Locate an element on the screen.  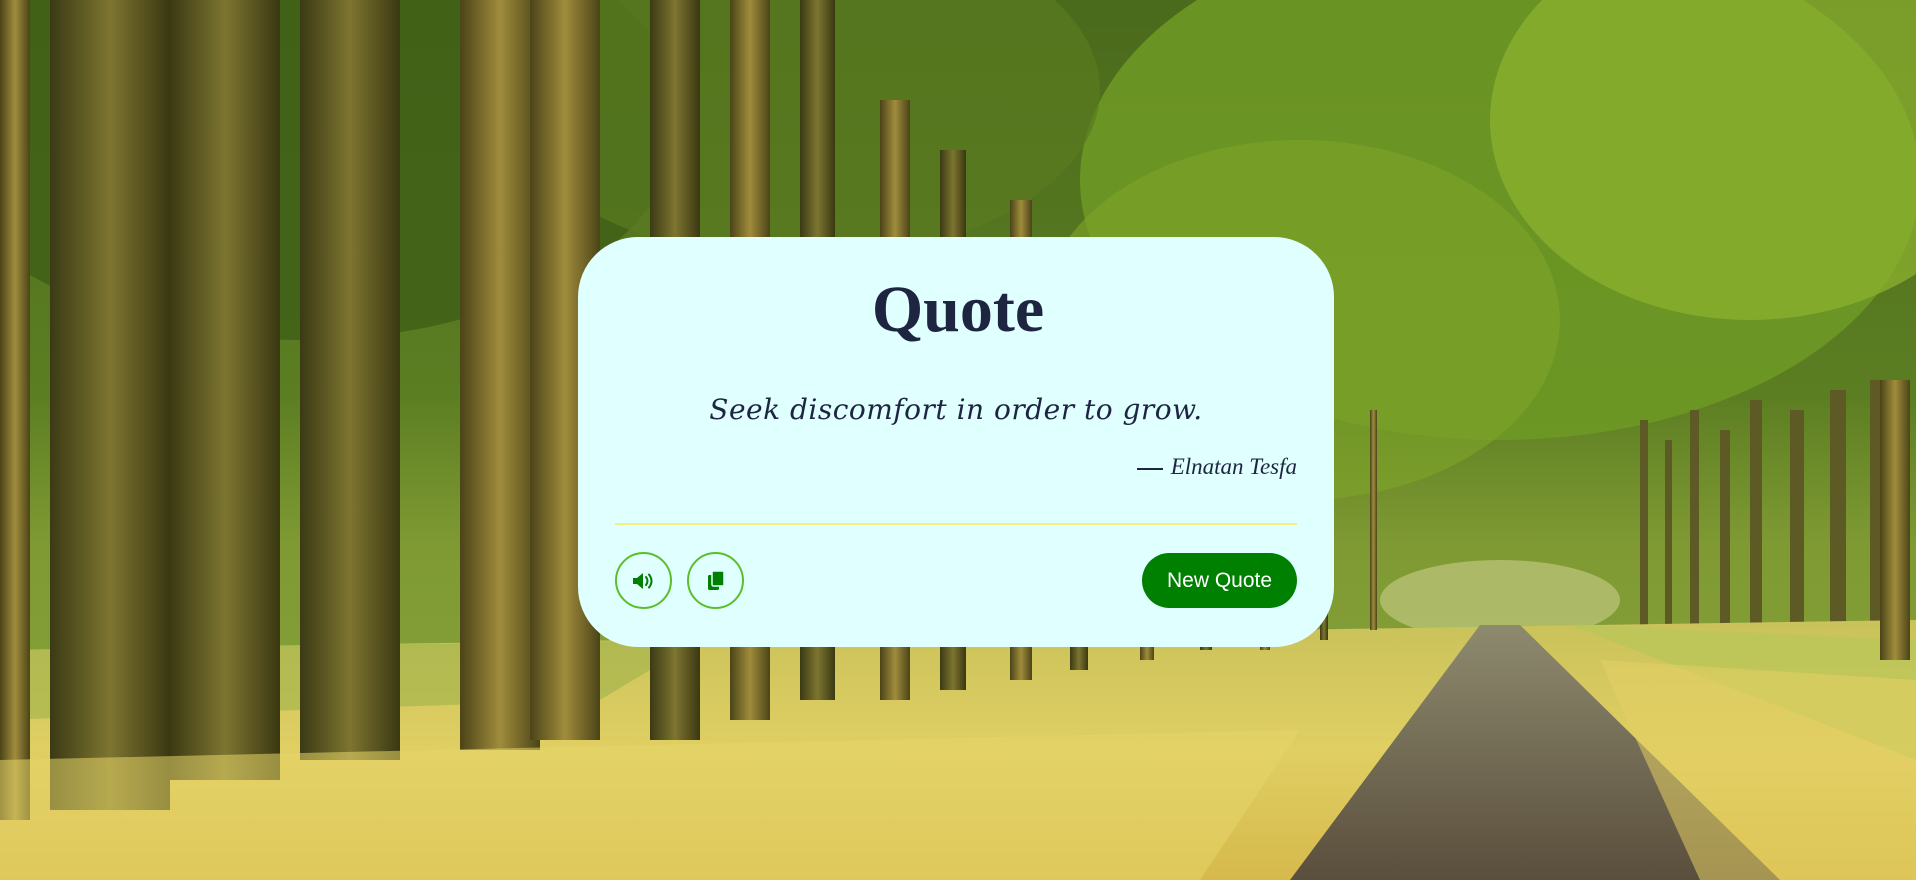
speak-button is located at coordinates (643, 580).